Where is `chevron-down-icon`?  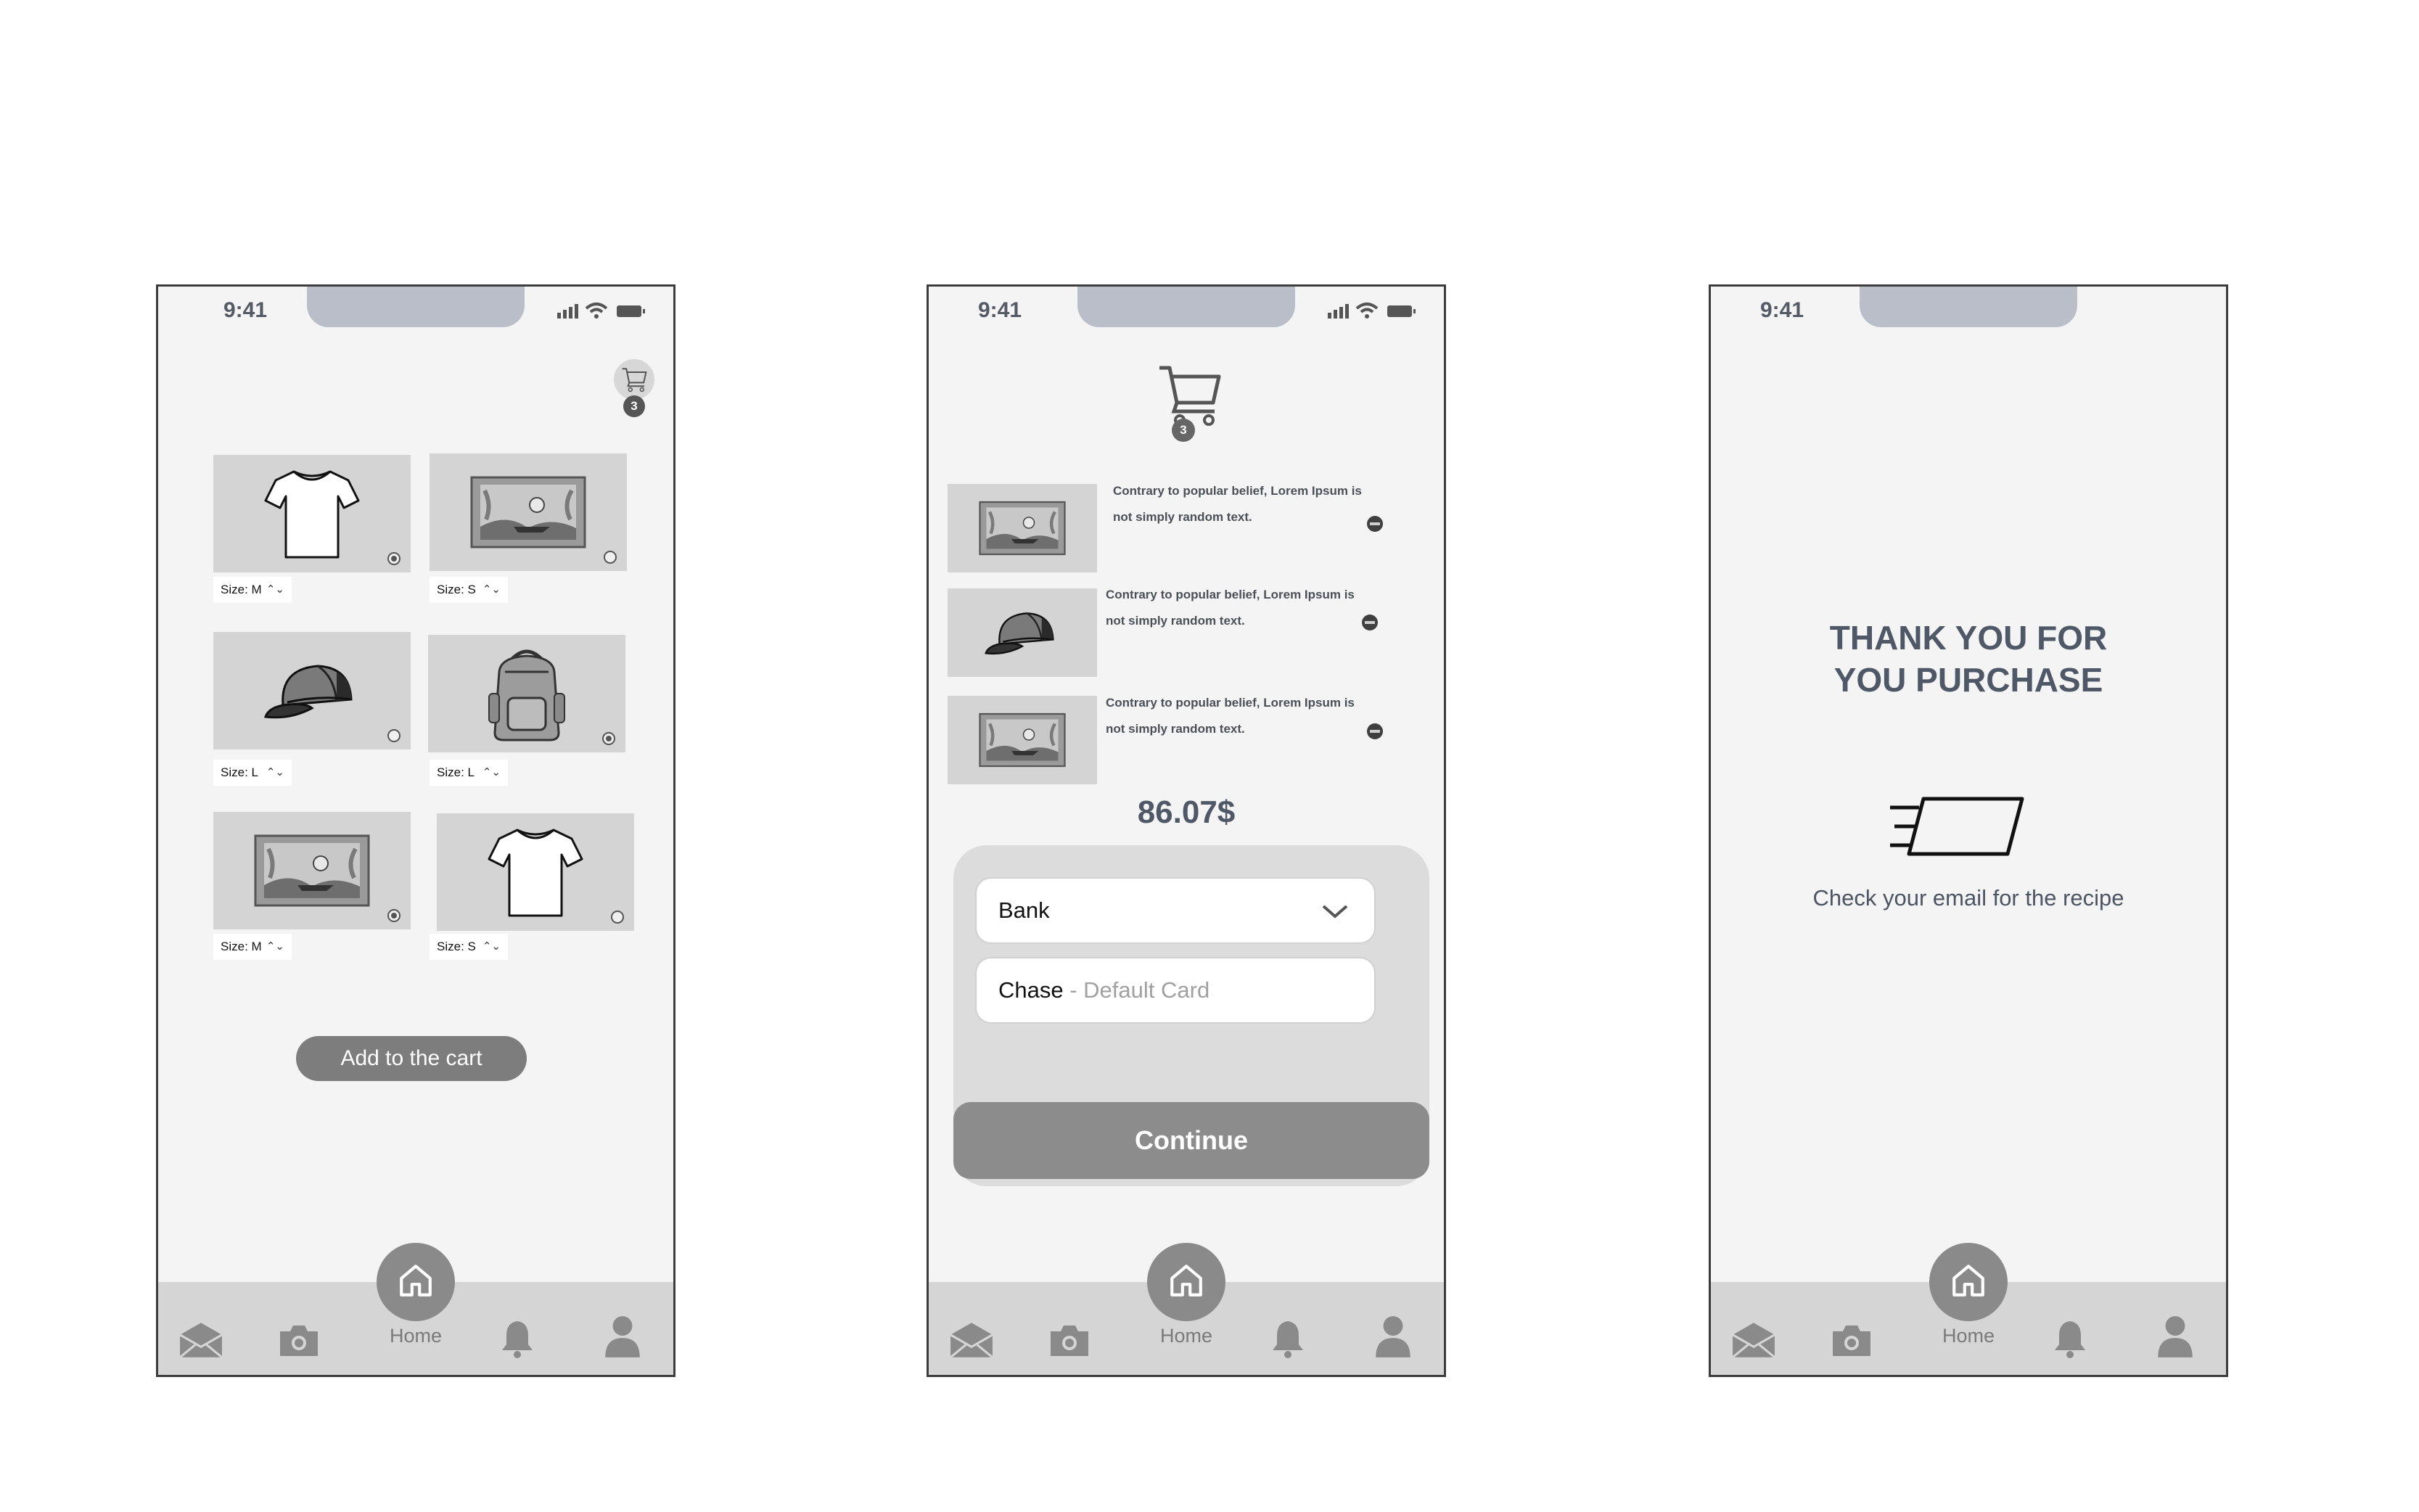
chevron-down-icon is located at coordinates (1335, 912).